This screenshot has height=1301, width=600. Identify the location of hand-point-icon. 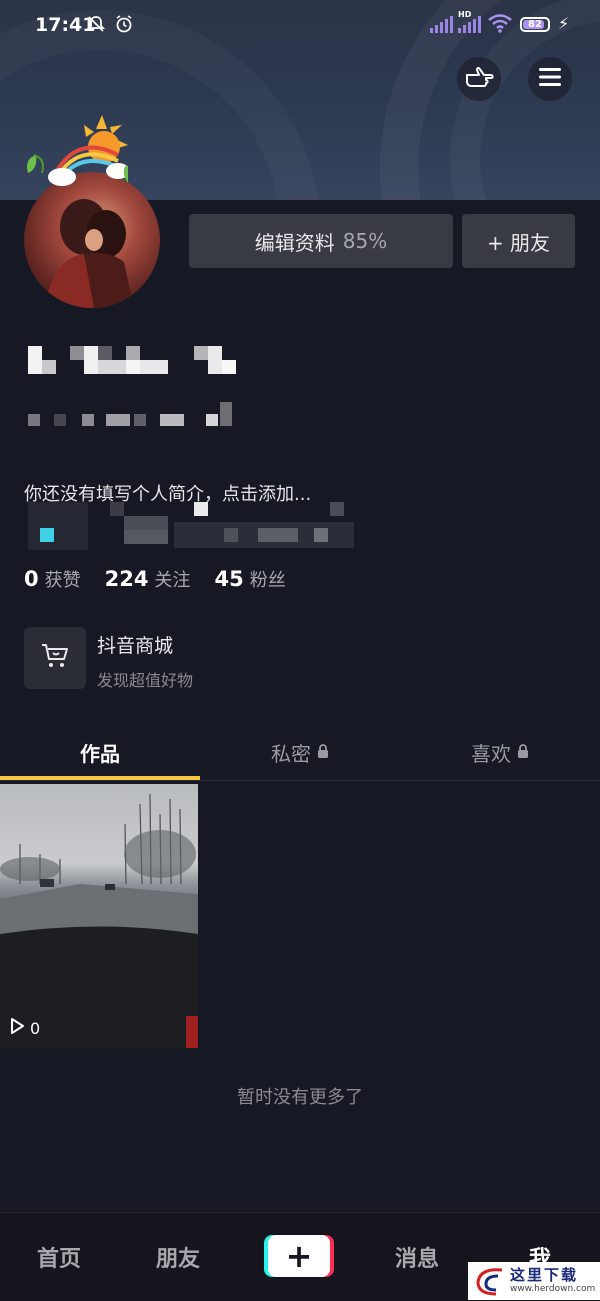
(479, 79).